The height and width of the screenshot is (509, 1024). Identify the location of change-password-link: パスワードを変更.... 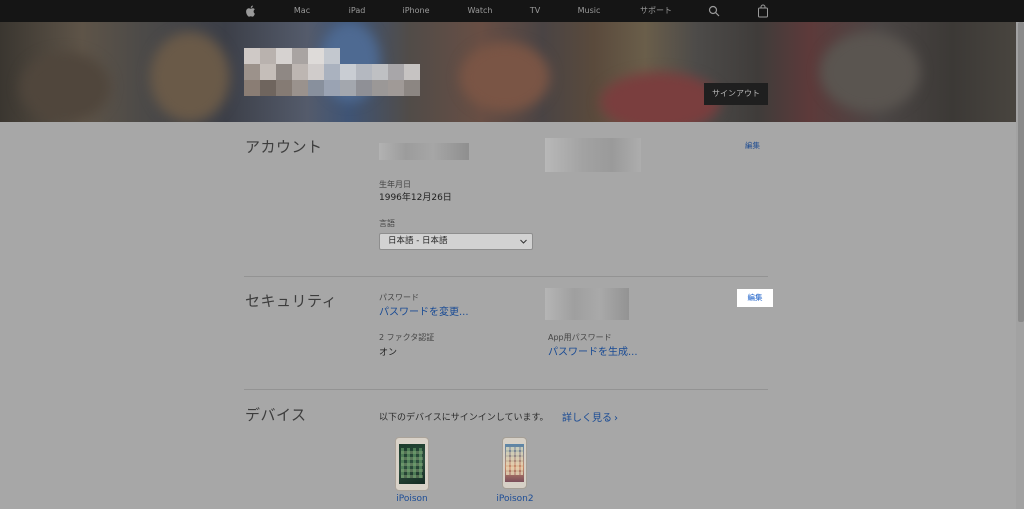
(424, 310).